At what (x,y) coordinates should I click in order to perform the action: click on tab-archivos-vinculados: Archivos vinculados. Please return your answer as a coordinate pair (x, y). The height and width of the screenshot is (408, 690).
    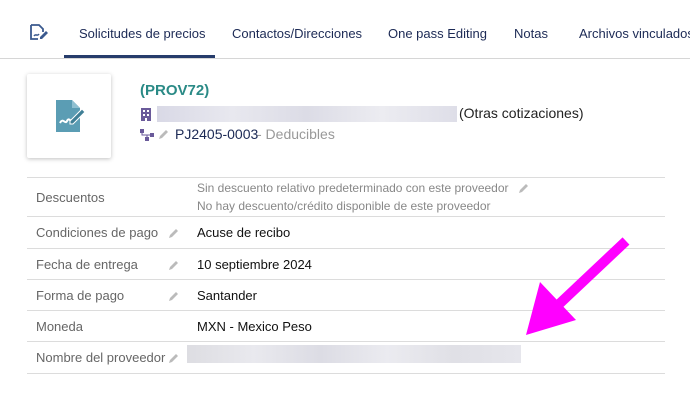
    Looking at the image, I should click on (634, 33).